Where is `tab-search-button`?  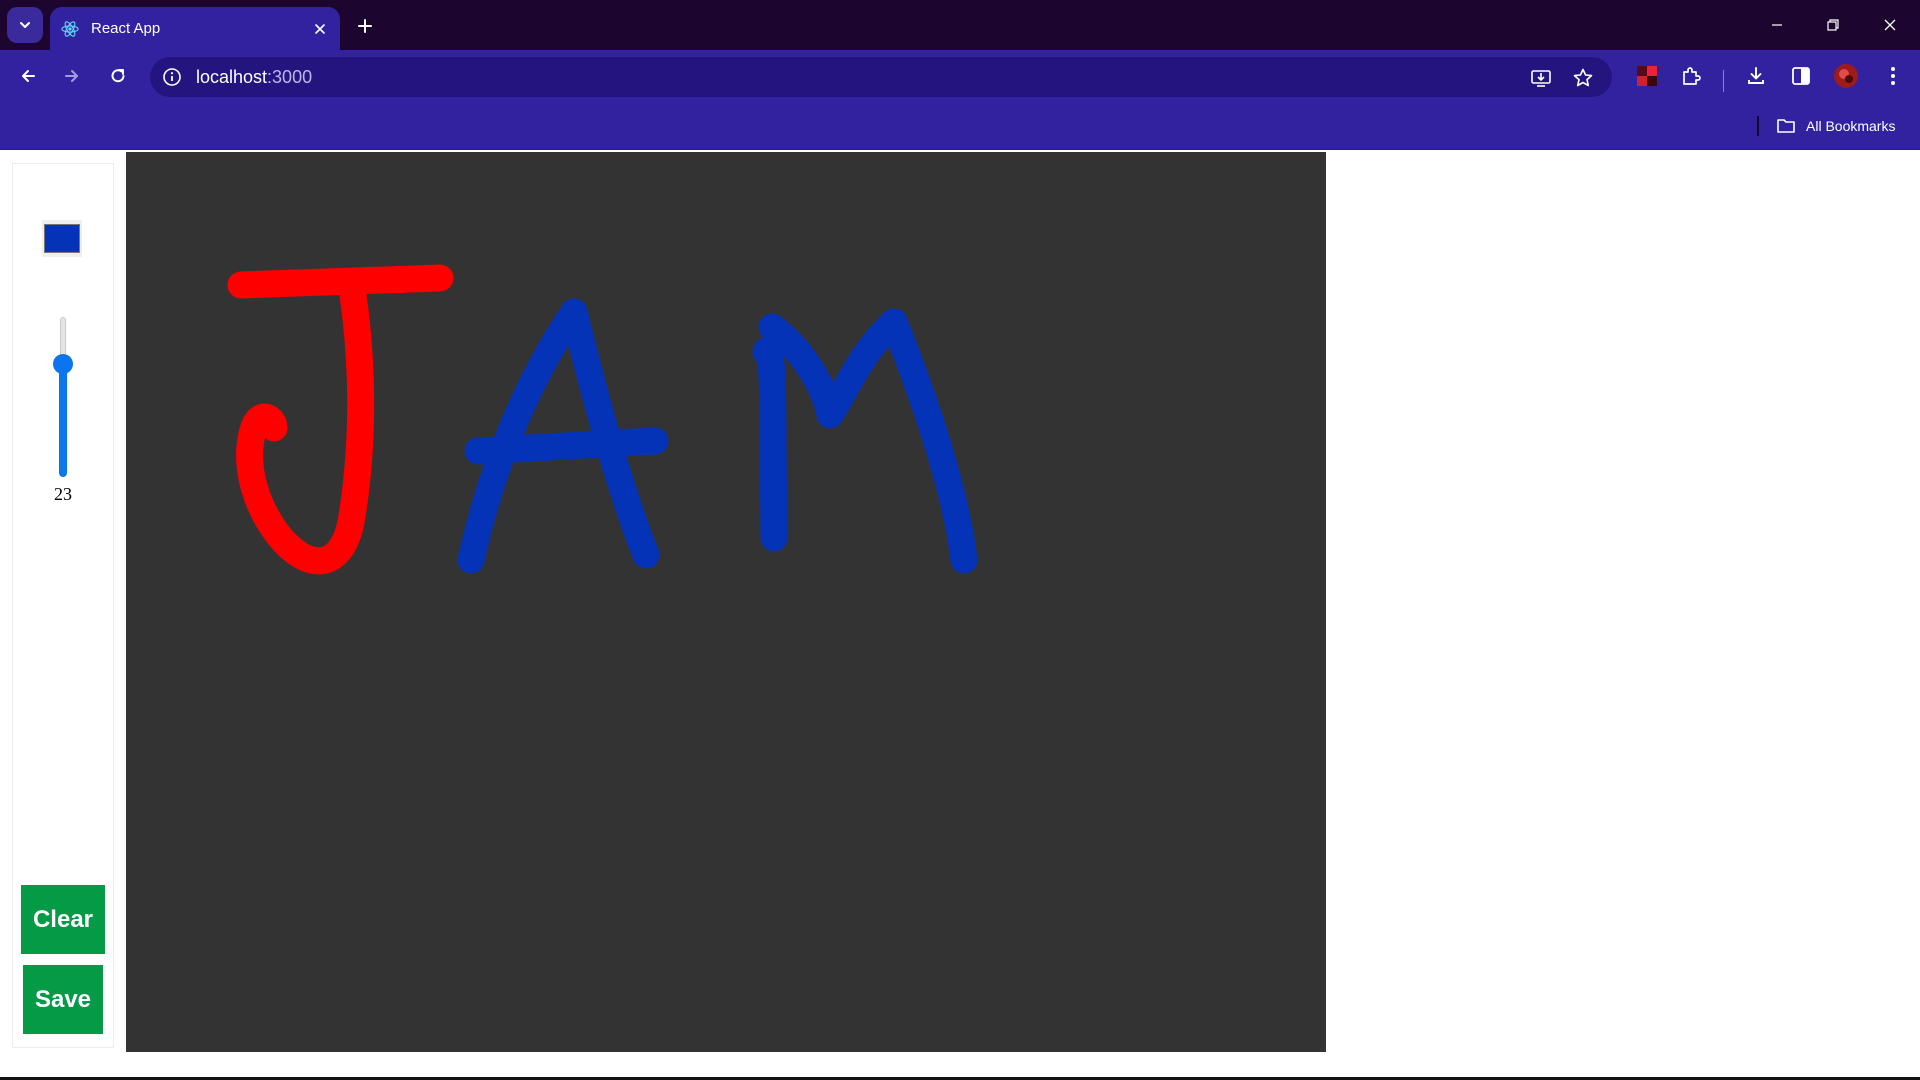
tab-search-button is located at coordinates (25, 25).